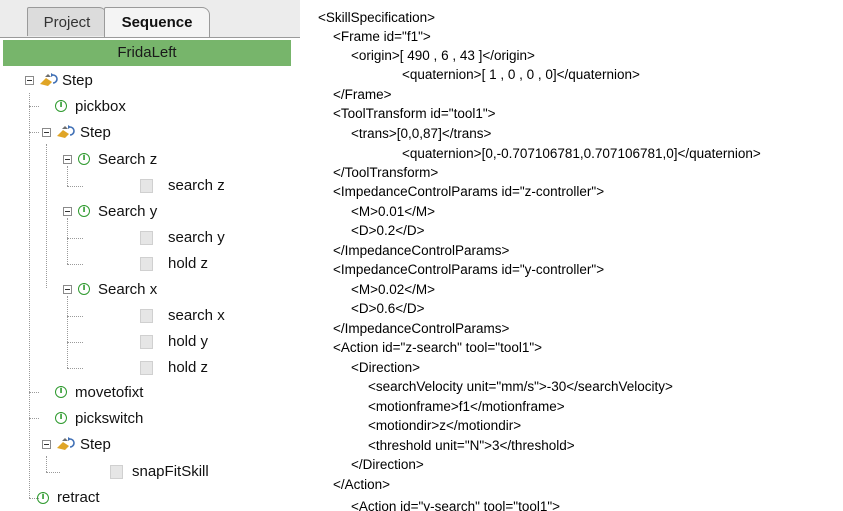 This screenshot has width=843, height=511. I want to click on xml-line: <motiondir>z</motiondir>, so click(445, 425).